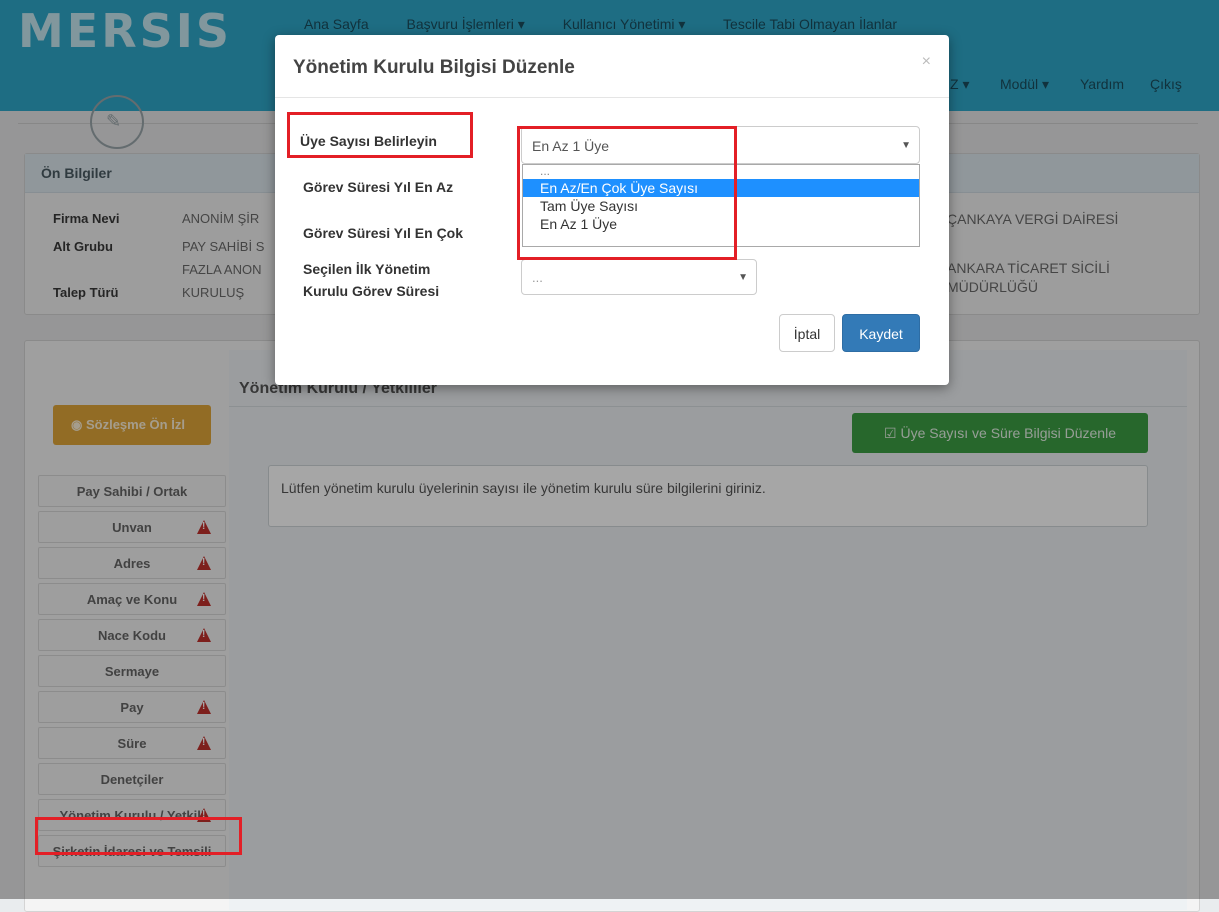 This screenshot has width=1219, height=912. I want to click on first-term-label-1: Seçilen İlk Yönetim, so click(367, 269).